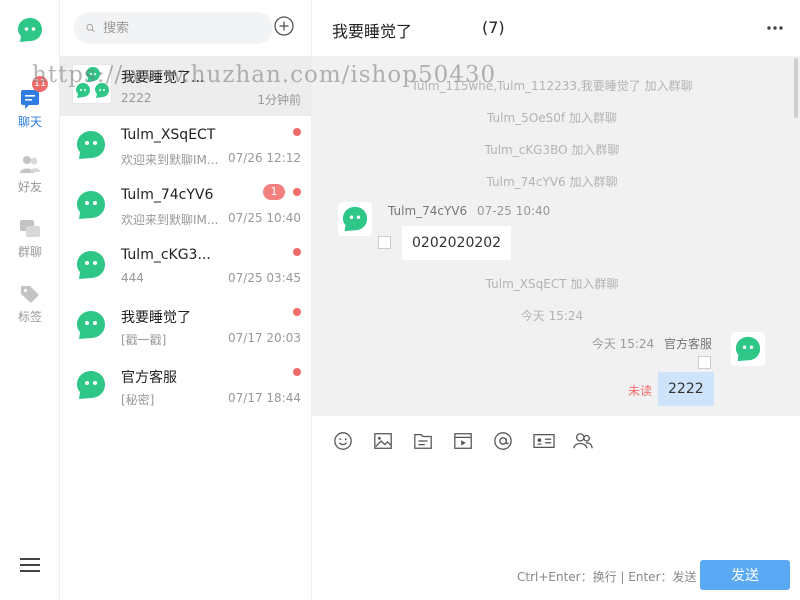  Describe the element at coordinates (30, 103) in the screenshot. I see `rail-item-chat: 11 聊天` at that location.